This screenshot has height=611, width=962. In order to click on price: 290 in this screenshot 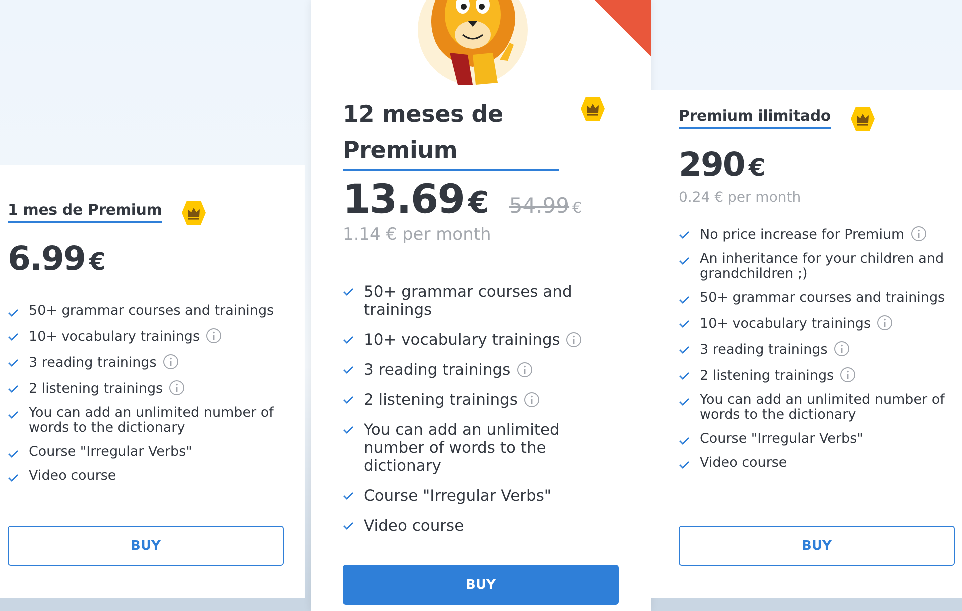, I will do `click(712, 164)`.